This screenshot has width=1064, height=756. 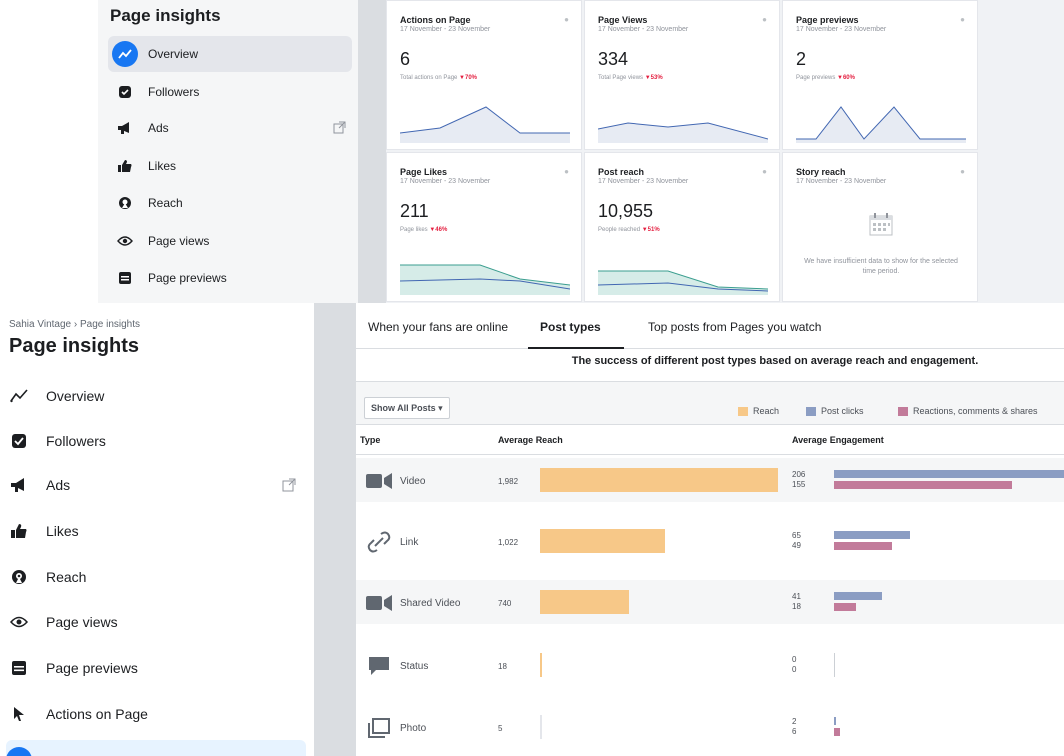 What do you see at coordinates (710, 727) in the screenshot?
I see `table-row: Photo 5 2 6` at bounding box center [710, 727].